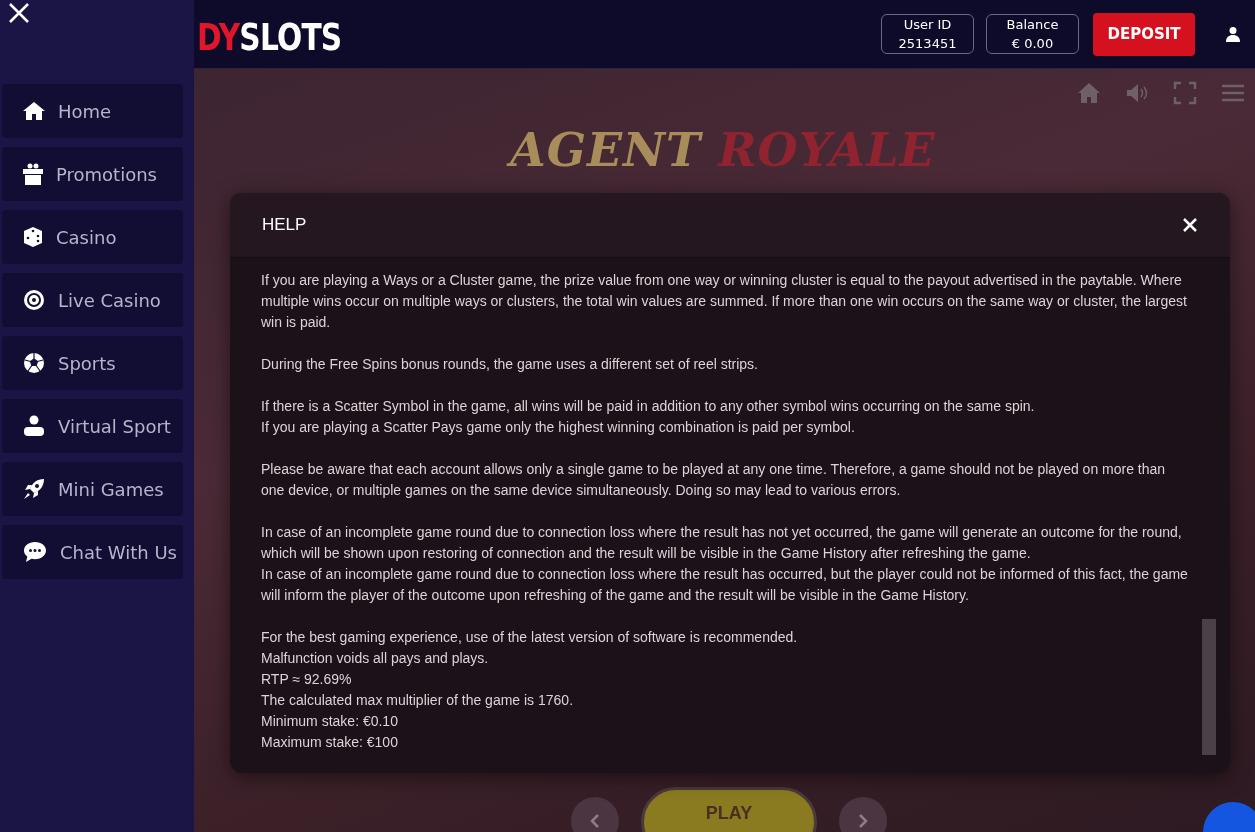 The width and height of the screenshot is (1255, 832). I want to click on fullscreen-icon, so click(1185, 93).